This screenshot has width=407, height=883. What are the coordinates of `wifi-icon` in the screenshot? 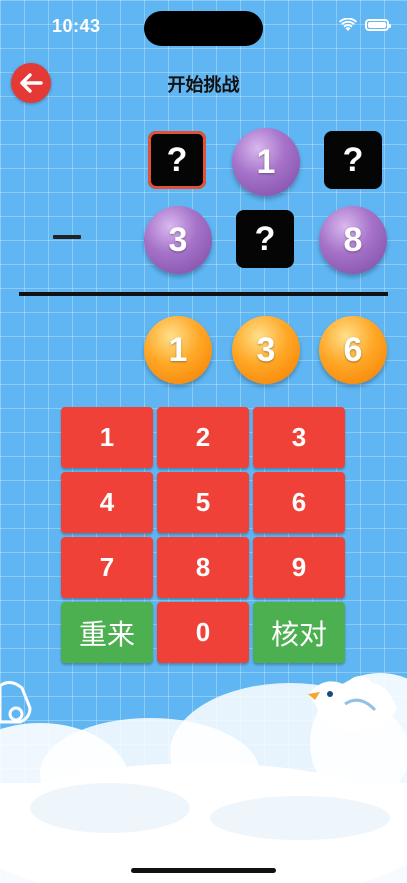 It's located at (348, 24).